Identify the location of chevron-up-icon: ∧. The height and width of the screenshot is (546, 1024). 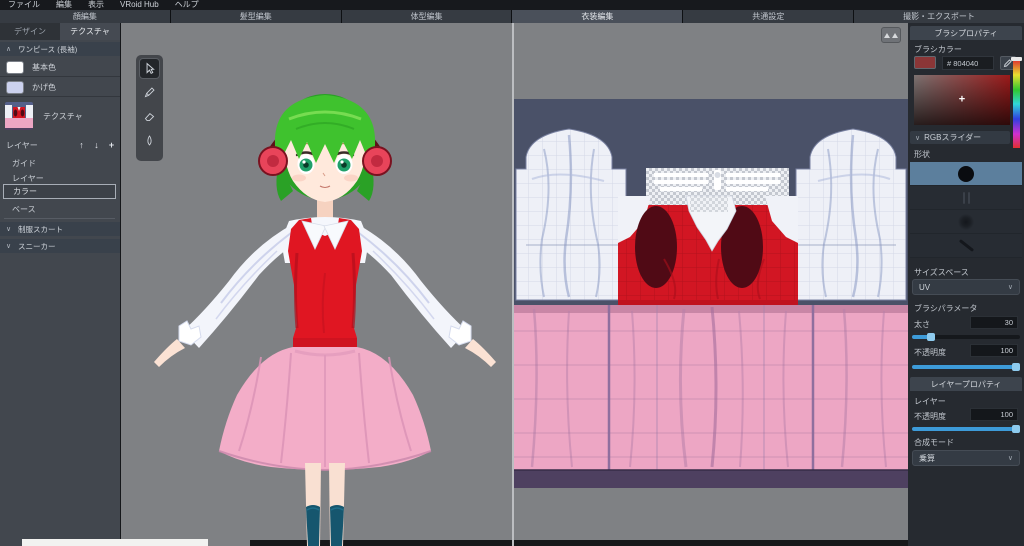
(9, 49).